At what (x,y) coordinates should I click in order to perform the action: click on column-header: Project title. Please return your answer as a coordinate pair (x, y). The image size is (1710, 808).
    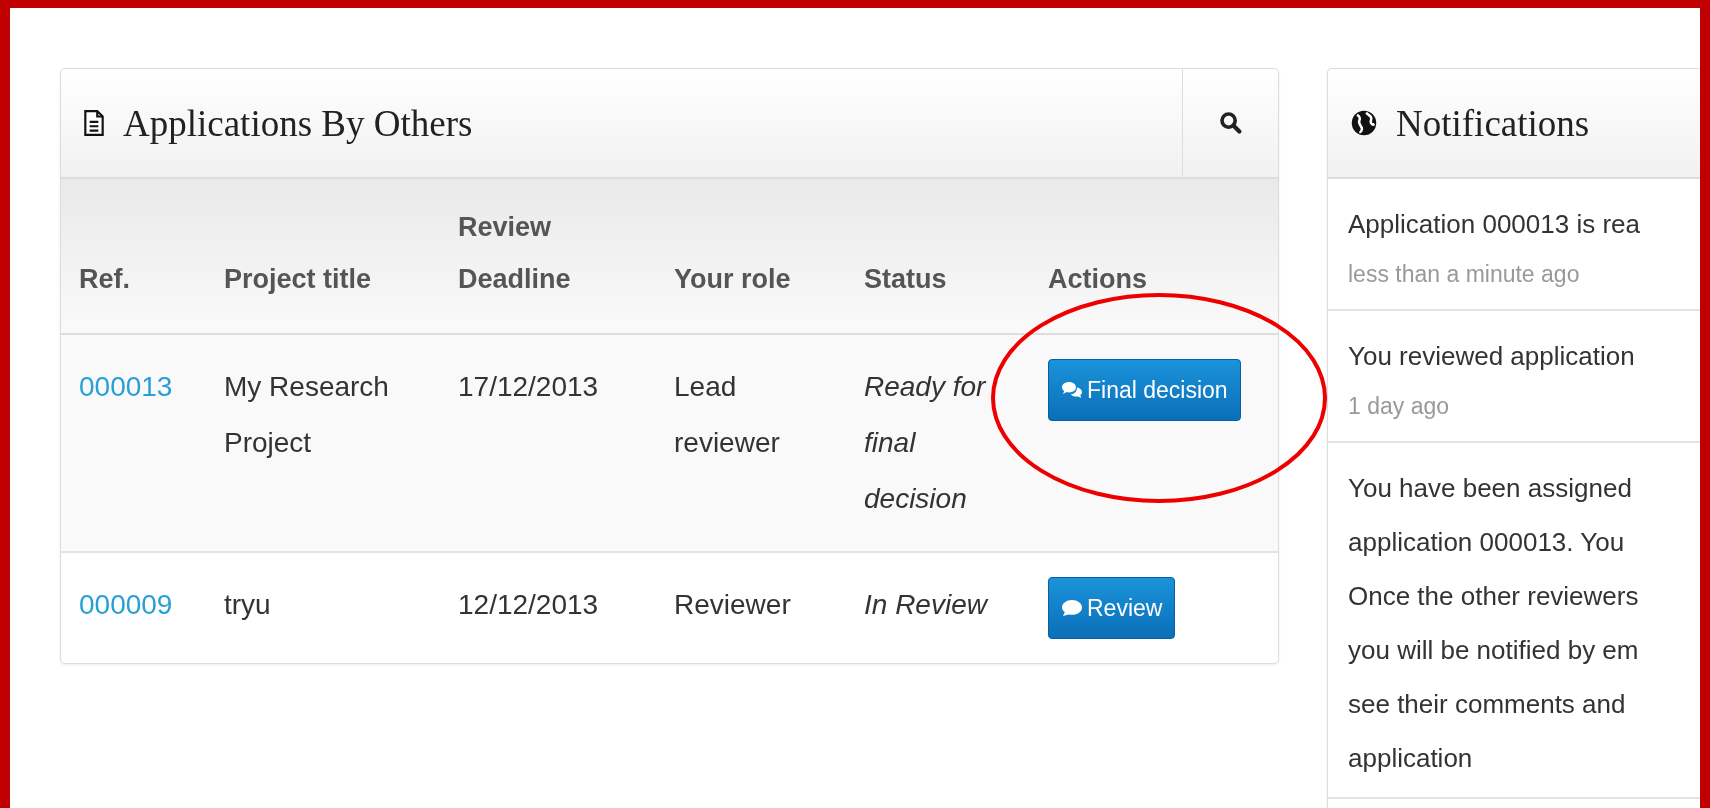
    Looking at the image, I should click on (298, 279).